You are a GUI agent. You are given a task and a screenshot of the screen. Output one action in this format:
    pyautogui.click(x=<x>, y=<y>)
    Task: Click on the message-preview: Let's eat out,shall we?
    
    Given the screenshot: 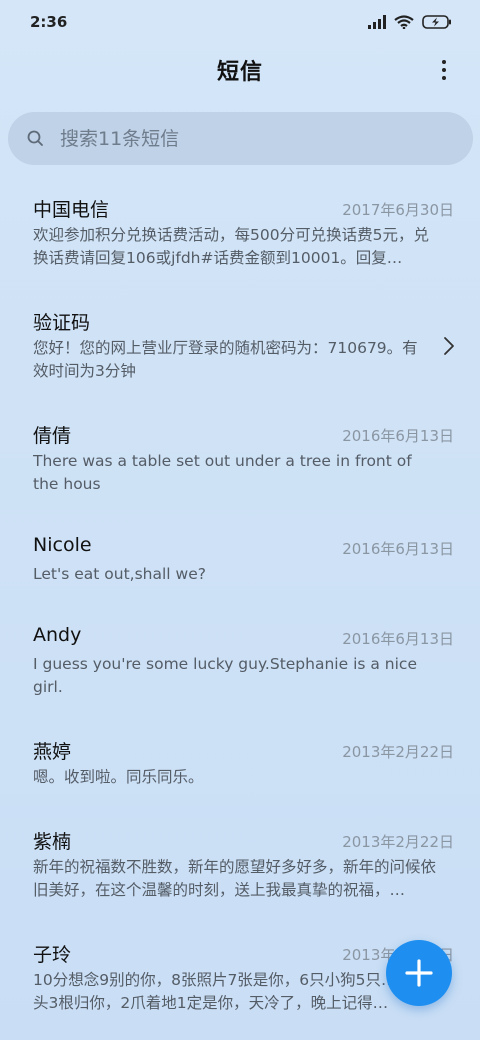 What is the action you would take?
    pyautogui.click(x=119, y=574)
    